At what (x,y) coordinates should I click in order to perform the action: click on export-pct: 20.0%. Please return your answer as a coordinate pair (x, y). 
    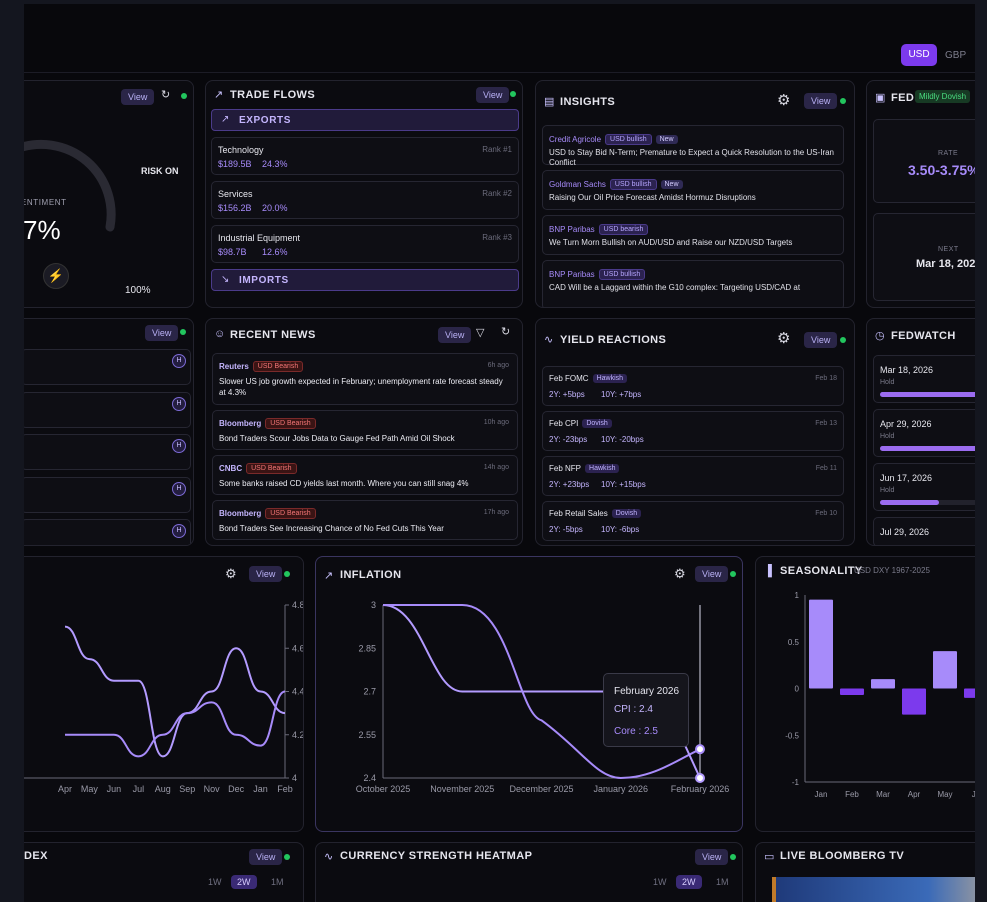
    Looking at the image, I should click on (275, 208).